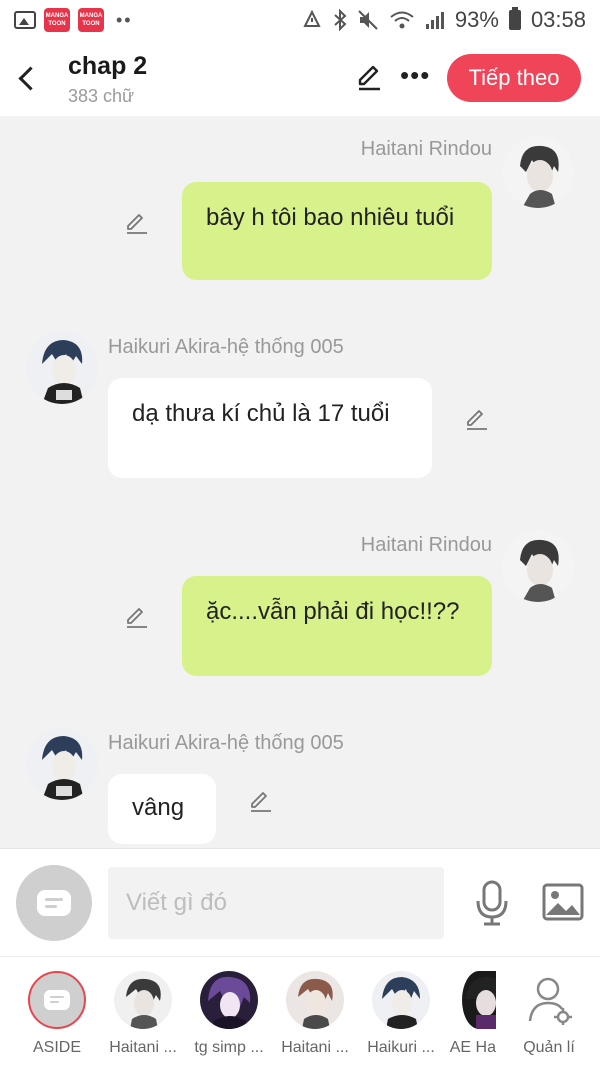 The height and width of the screenshot is (1067, 600). Describe the element at coordinates (91, 20) in the screenshot. I see `mangatoon-notification-icon-2: MANGA TOON` at that location.